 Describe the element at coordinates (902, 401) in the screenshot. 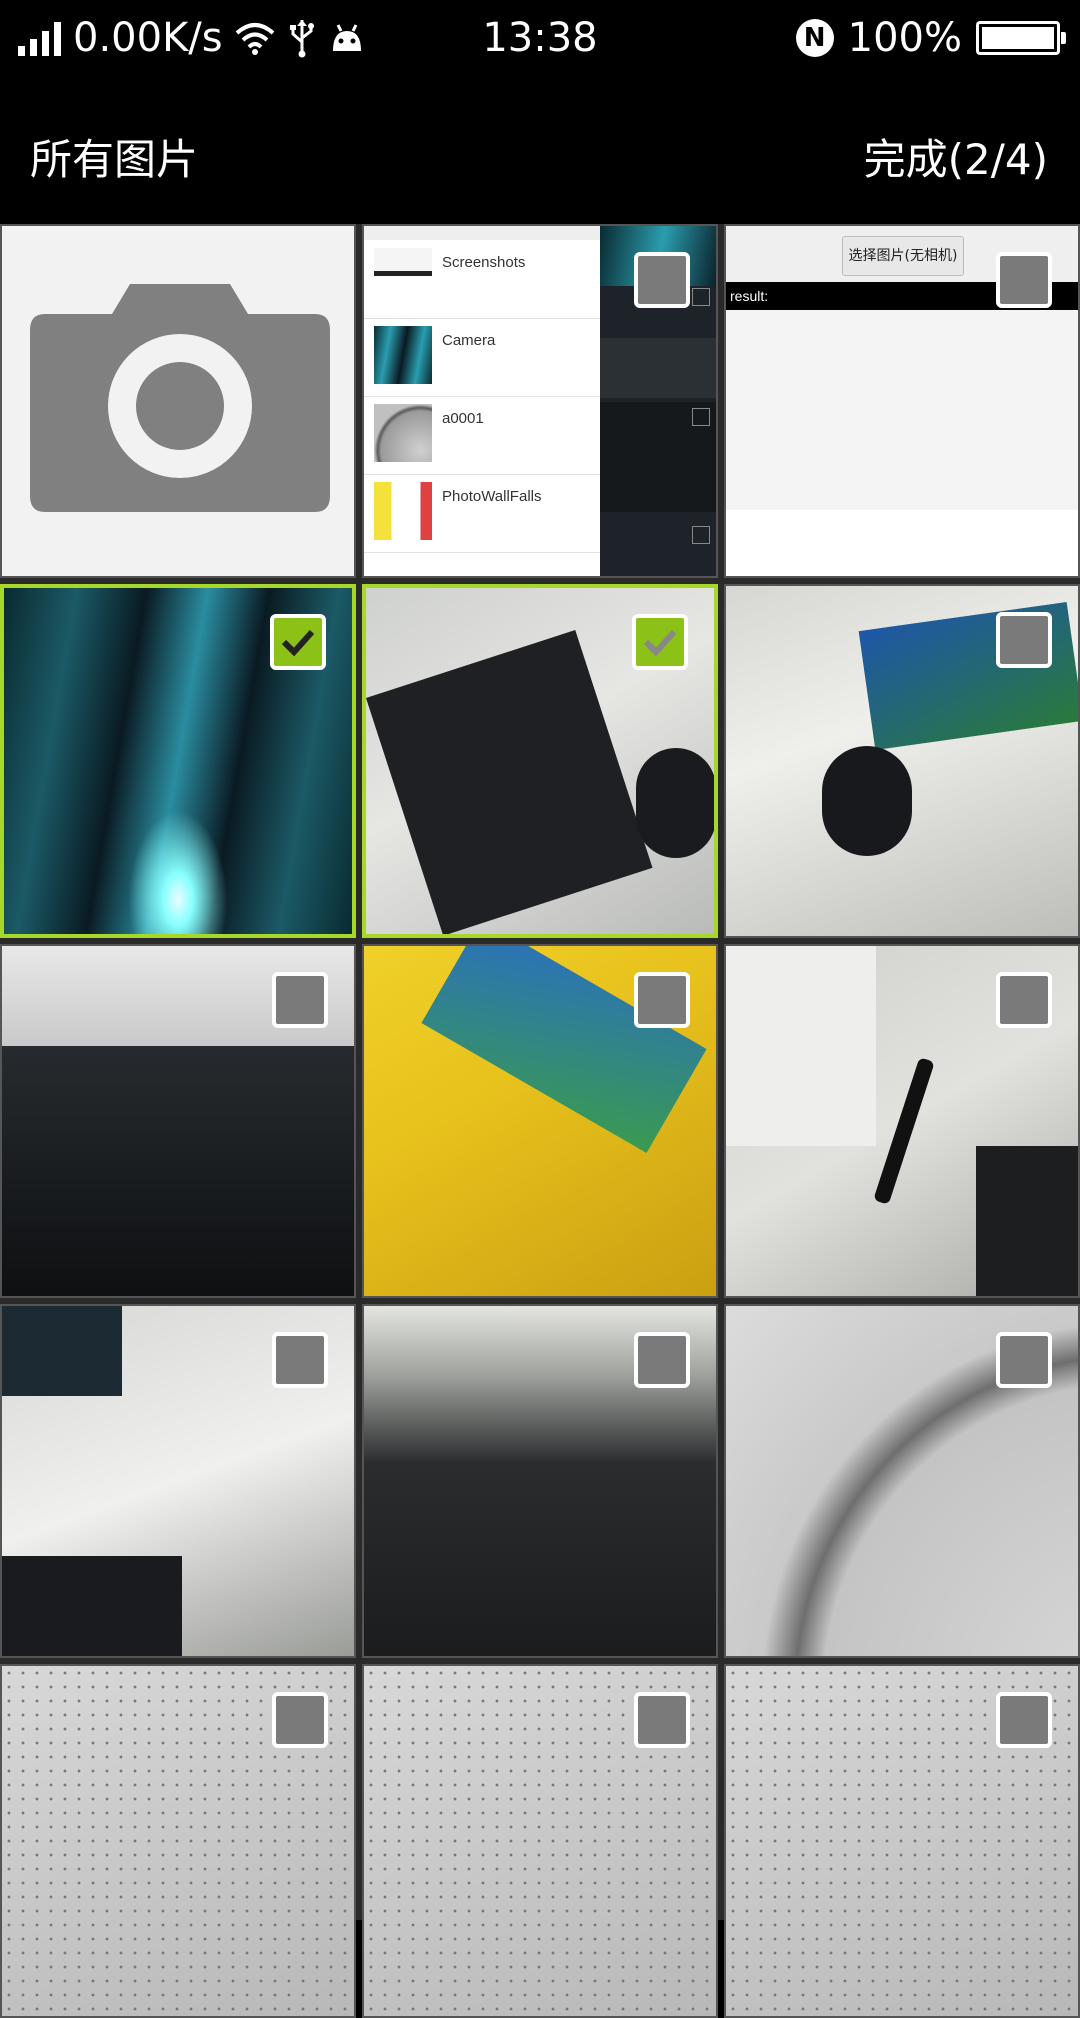

I see `photo-tile: 选择图片(无相机) result:` at that location.